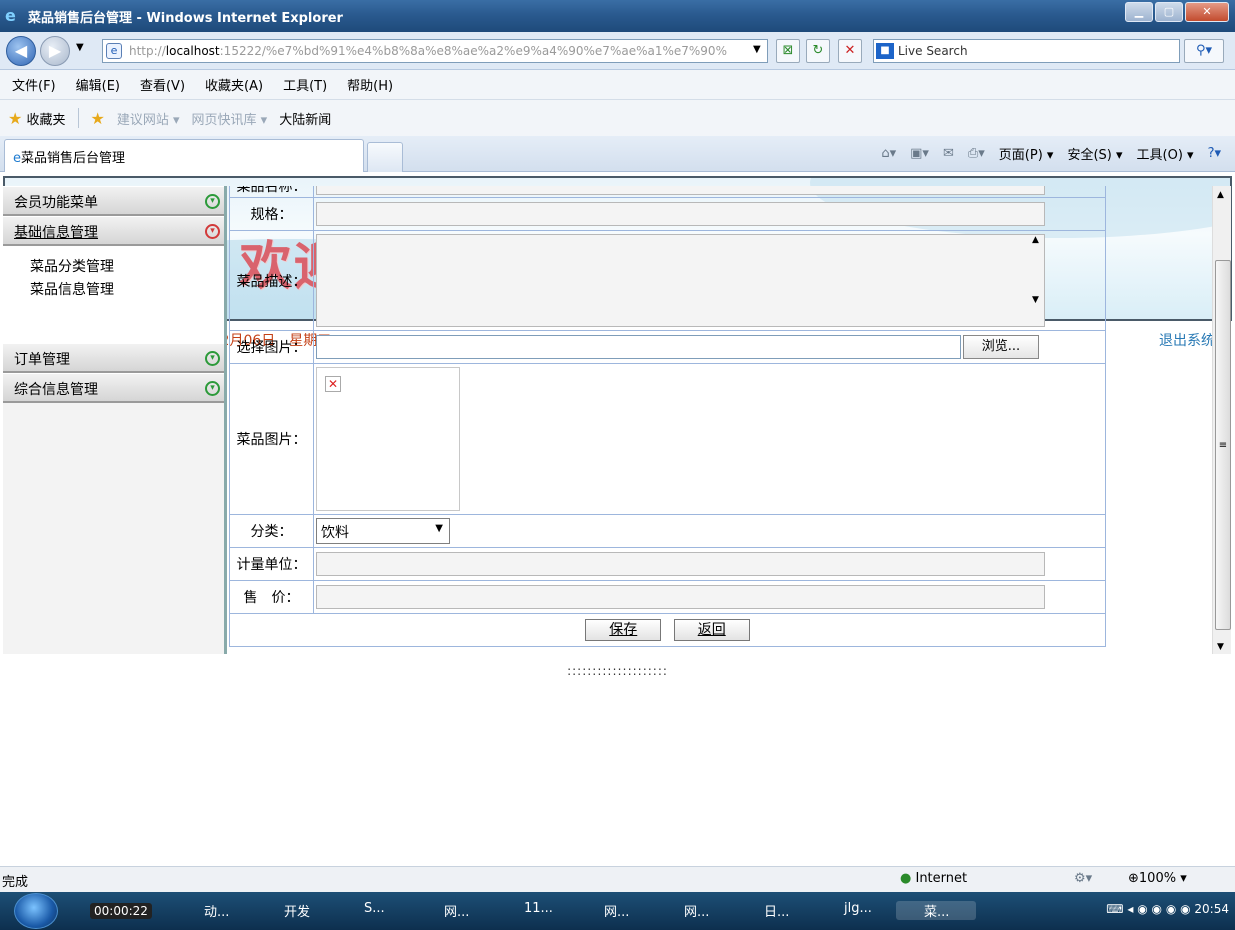 This screenshot has height=930, width=1235. I want to click on home-icon: ⌂▾, so click(888, 153).